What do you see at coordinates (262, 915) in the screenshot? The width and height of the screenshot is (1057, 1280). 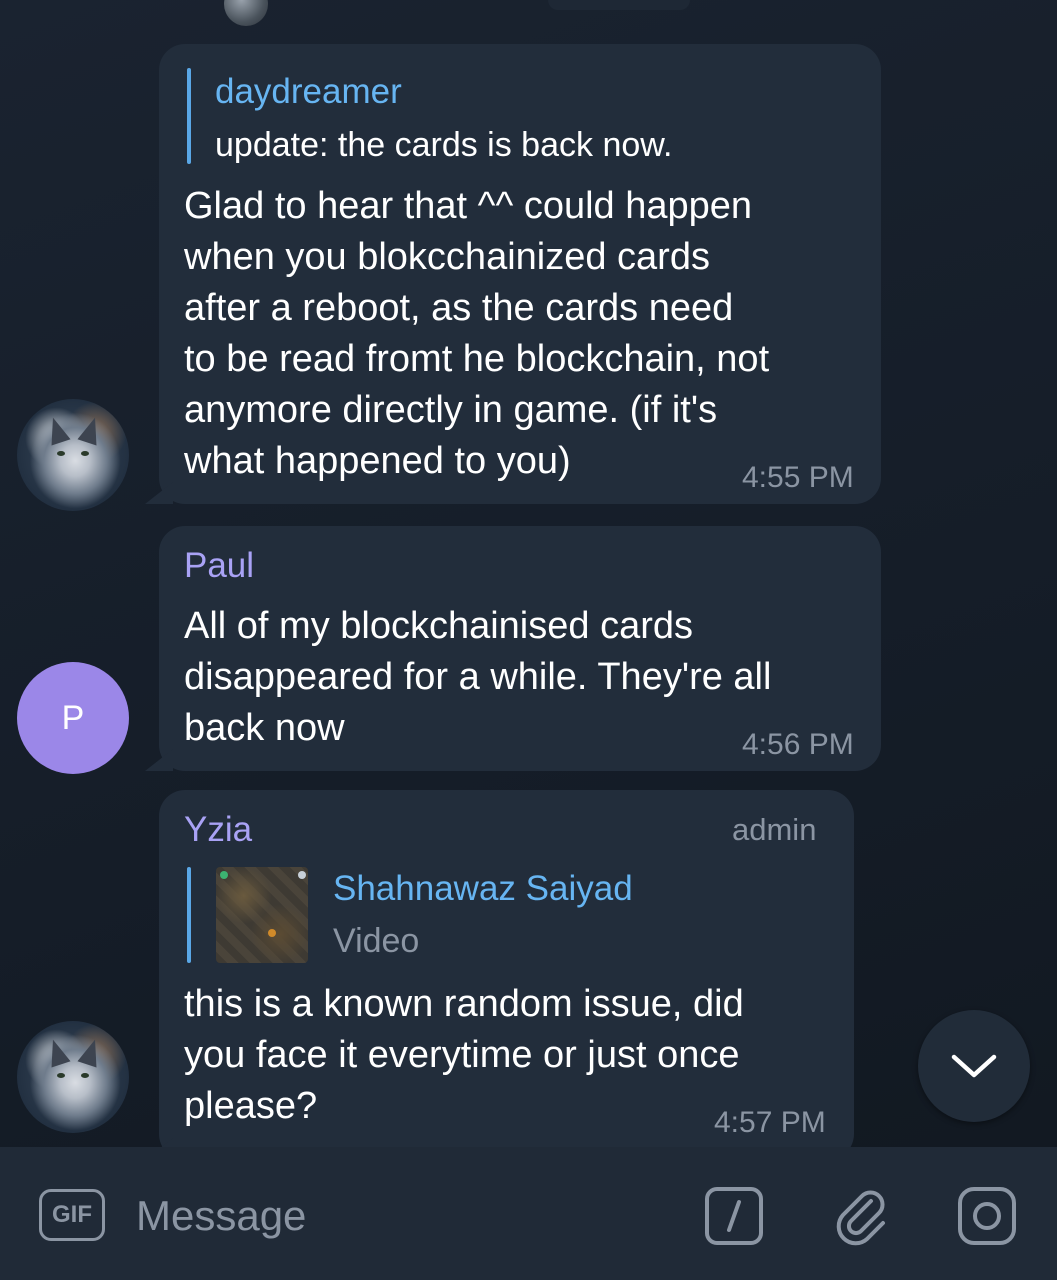 I see `video-thumbnail` at bounding box center [262, 915].